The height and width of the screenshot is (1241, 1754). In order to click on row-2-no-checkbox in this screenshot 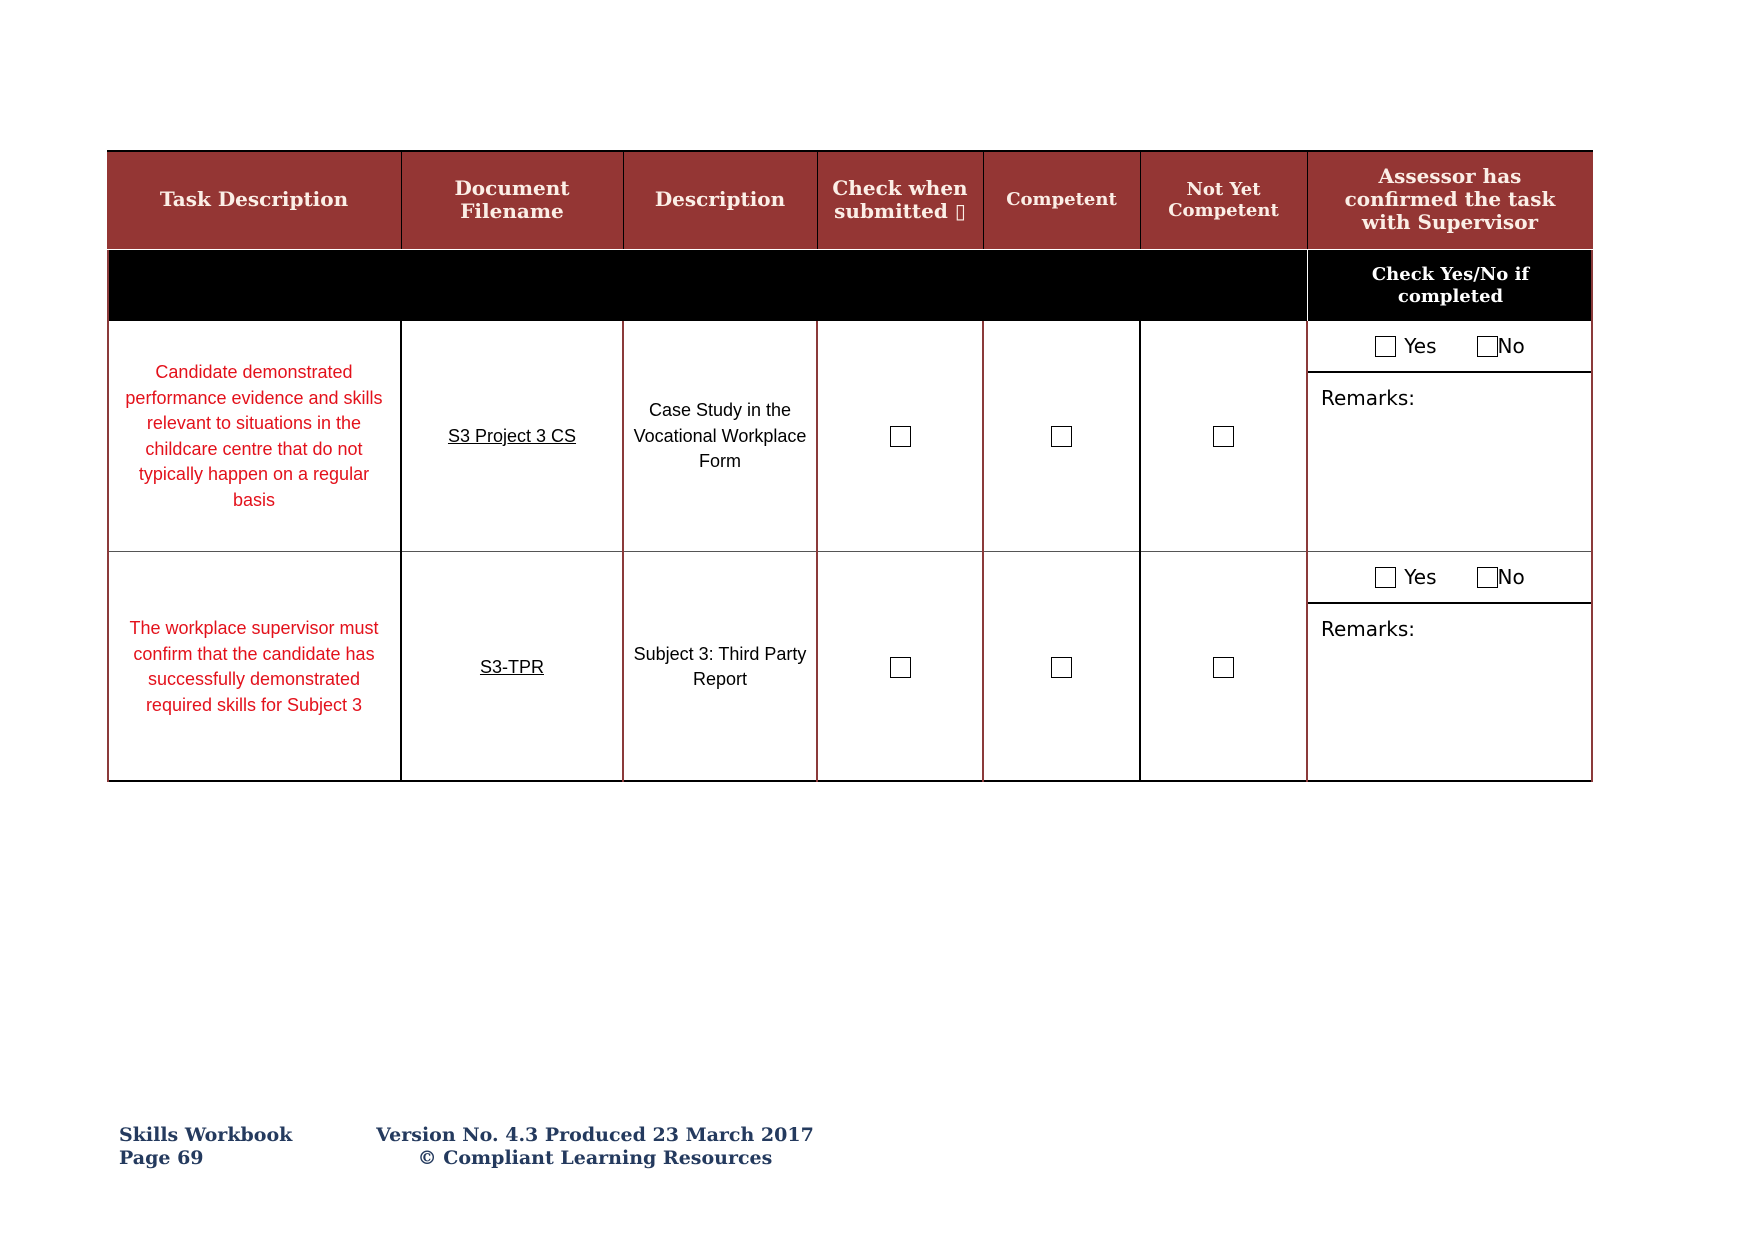, I will do `click(1487, 577)`.